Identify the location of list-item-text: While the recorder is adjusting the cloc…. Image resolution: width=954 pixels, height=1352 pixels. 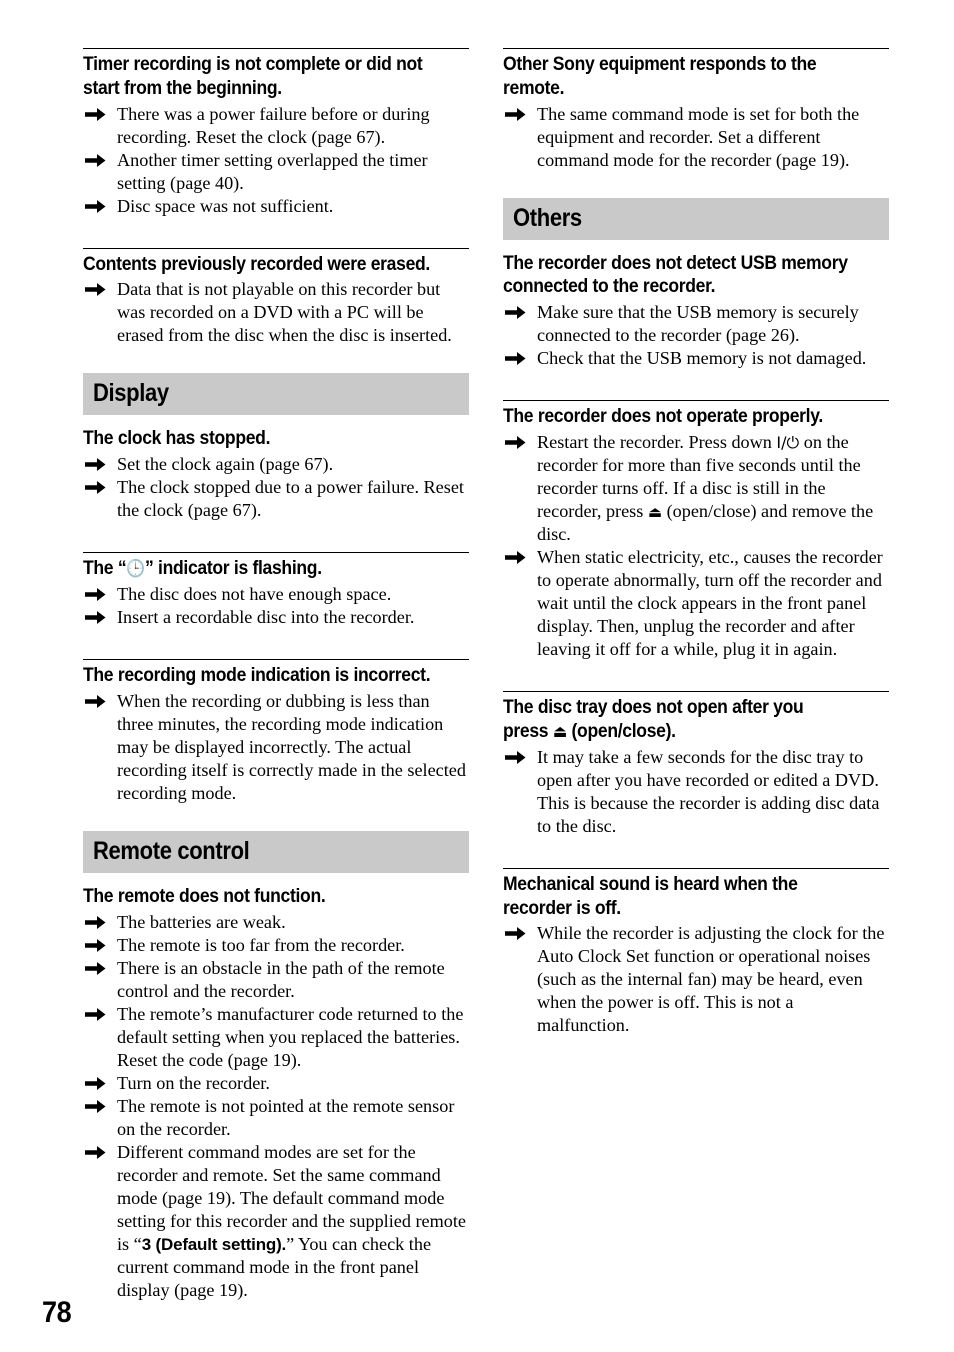
(711, 979).